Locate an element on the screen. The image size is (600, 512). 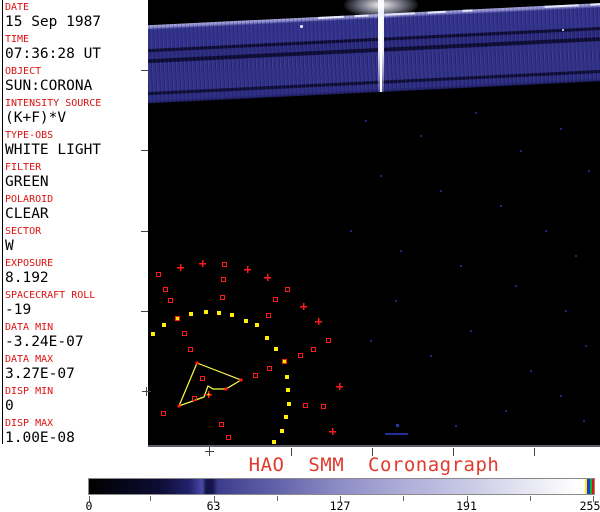
metadata-field: TYPE-OBS WHITE LIGHT is located at coordinates (76, 145).